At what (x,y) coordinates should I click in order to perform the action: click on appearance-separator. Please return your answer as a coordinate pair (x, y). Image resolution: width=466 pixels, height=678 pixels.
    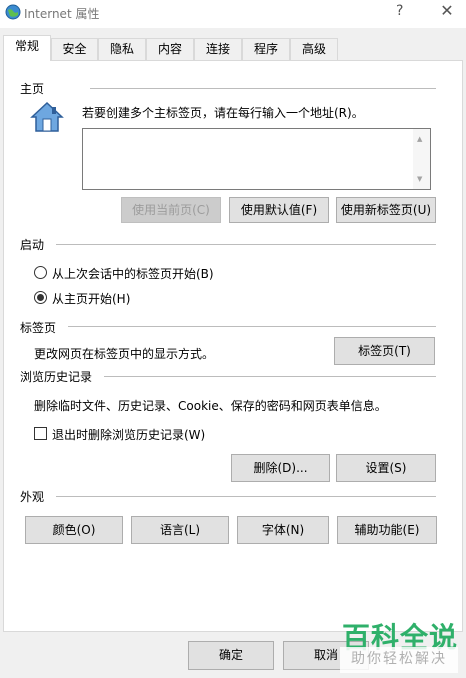
    Looking at the image, I should click on (246, 496).